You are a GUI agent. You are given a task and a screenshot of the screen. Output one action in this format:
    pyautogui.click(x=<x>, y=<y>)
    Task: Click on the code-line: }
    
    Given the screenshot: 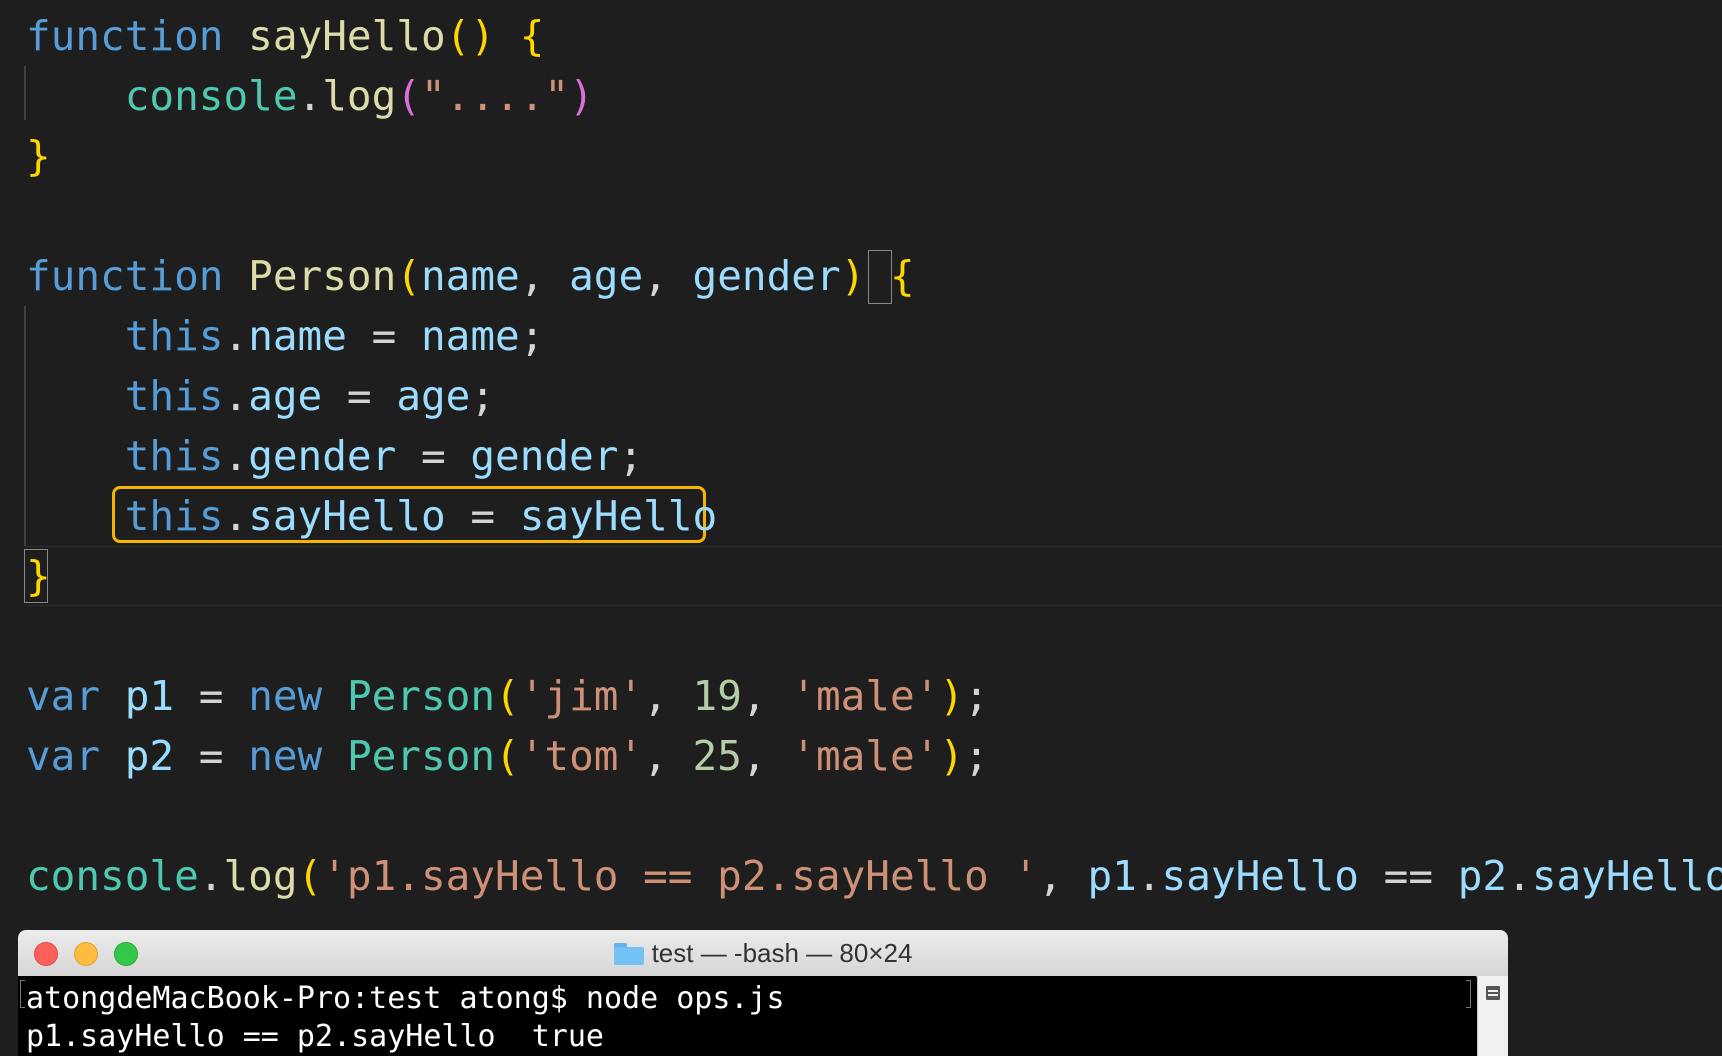 What is the action you would take?
    pyautogui.click(x=38, y=156)
    